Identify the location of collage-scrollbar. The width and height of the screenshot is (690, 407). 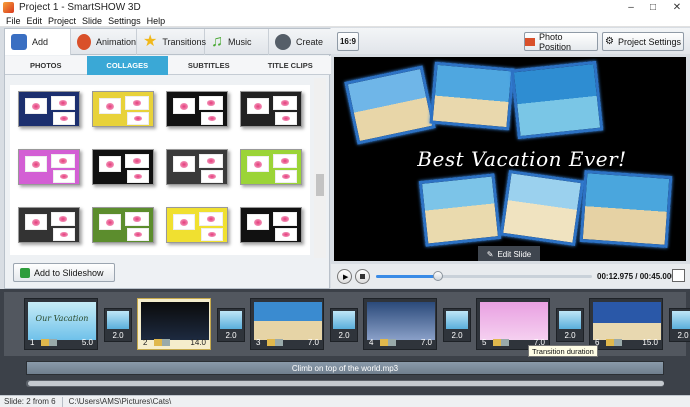
(320, 168).